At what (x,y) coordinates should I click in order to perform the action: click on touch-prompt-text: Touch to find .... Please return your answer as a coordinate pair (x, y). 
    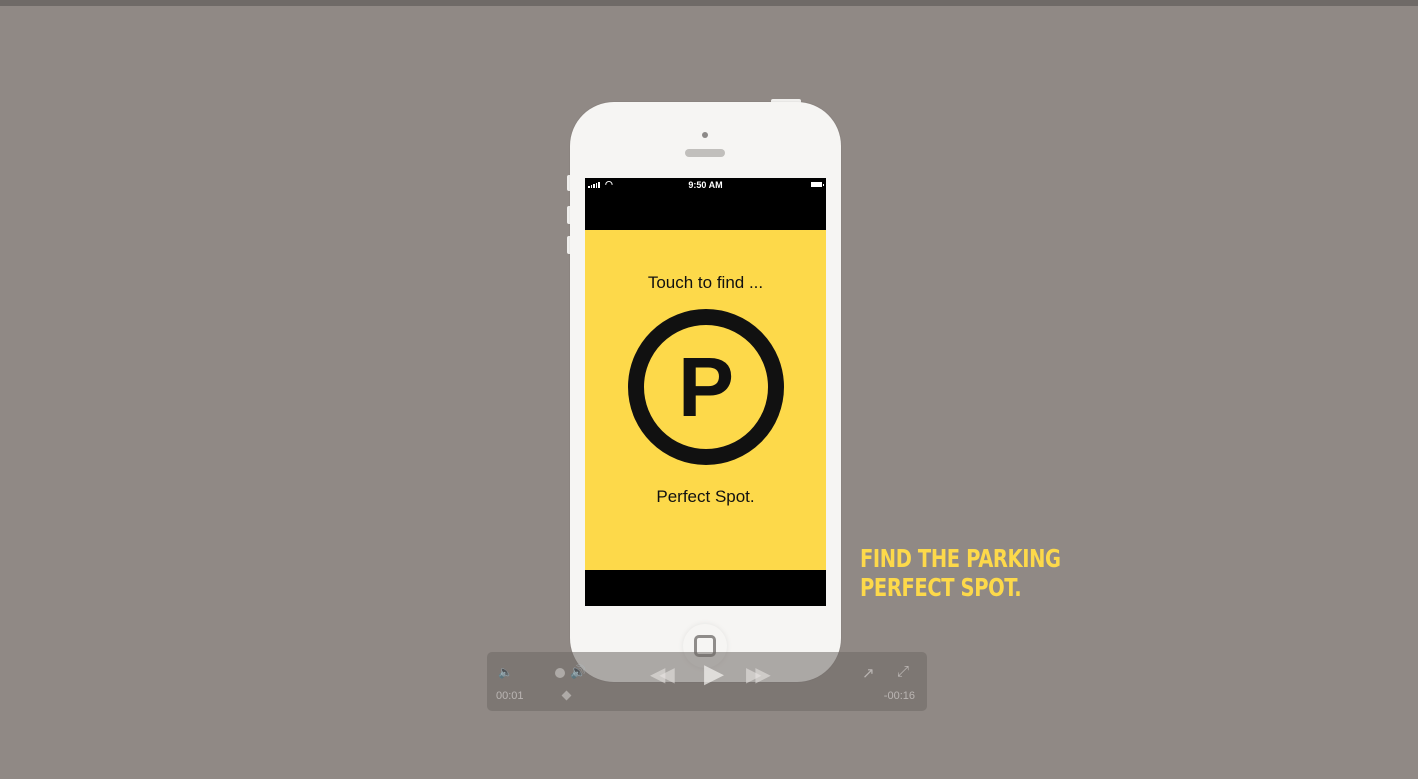
    Looking at the image, I should click on (705, 282).